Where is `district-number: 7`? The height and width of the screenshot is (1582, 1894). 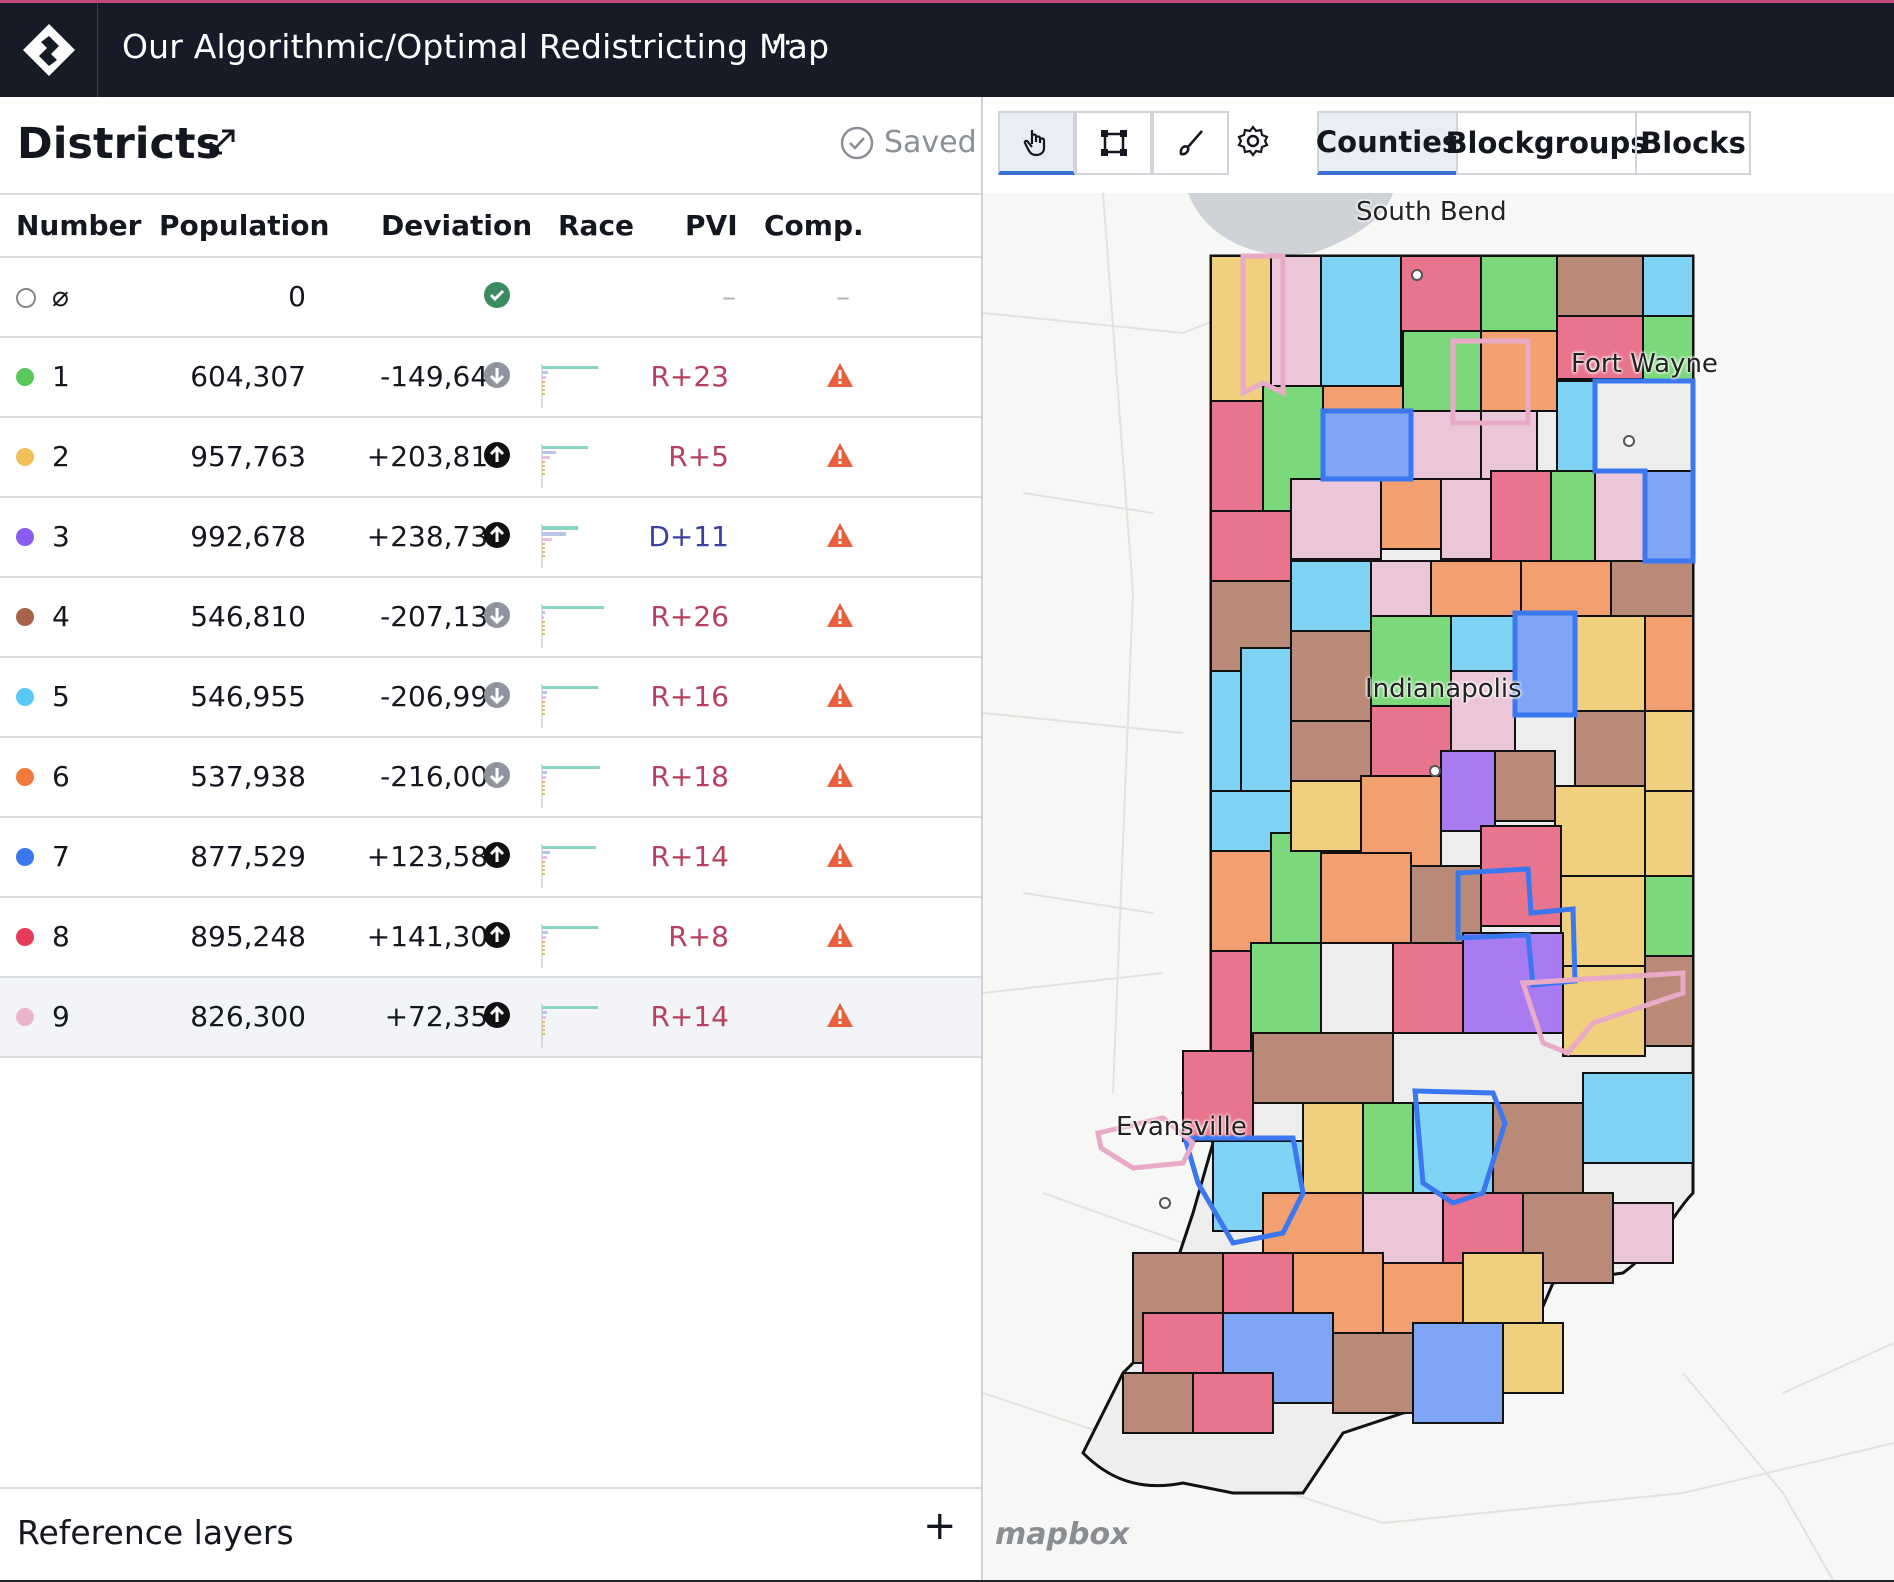 district-number: 7 is located at coordinates (61, 856).